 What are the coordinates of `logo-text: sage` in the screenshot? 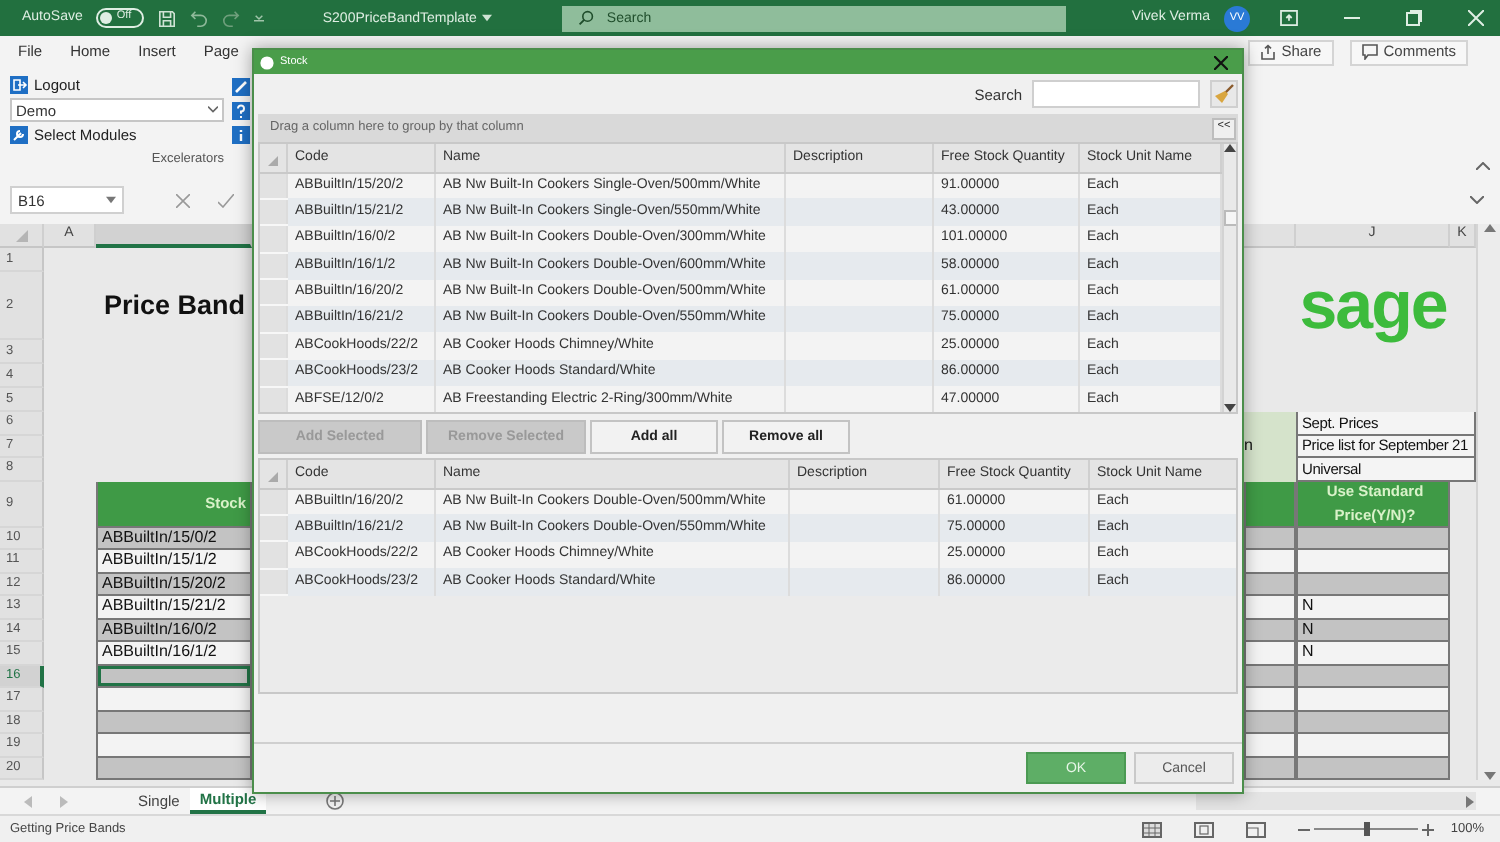 It's located at (1373, 306).